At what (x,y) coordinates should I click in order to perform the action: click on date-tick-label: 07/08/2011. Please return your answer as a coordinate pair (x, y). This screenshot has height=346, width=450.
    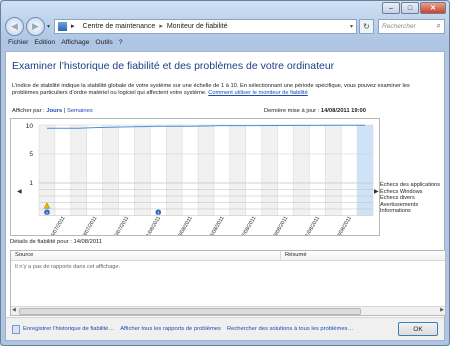
    Looking at the image, I should click on (248, 225).